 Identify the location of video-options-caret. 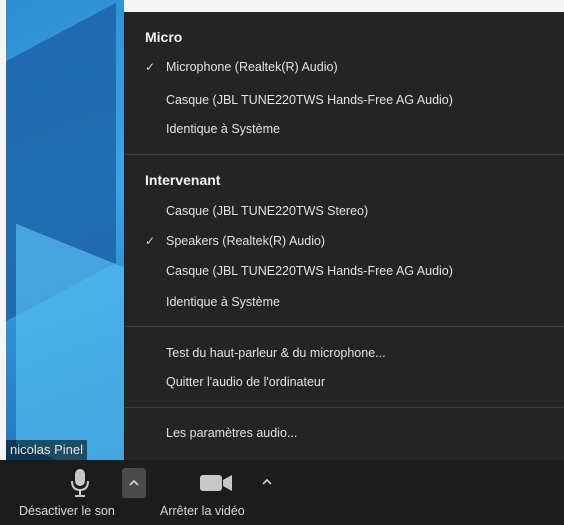
(267, 482).